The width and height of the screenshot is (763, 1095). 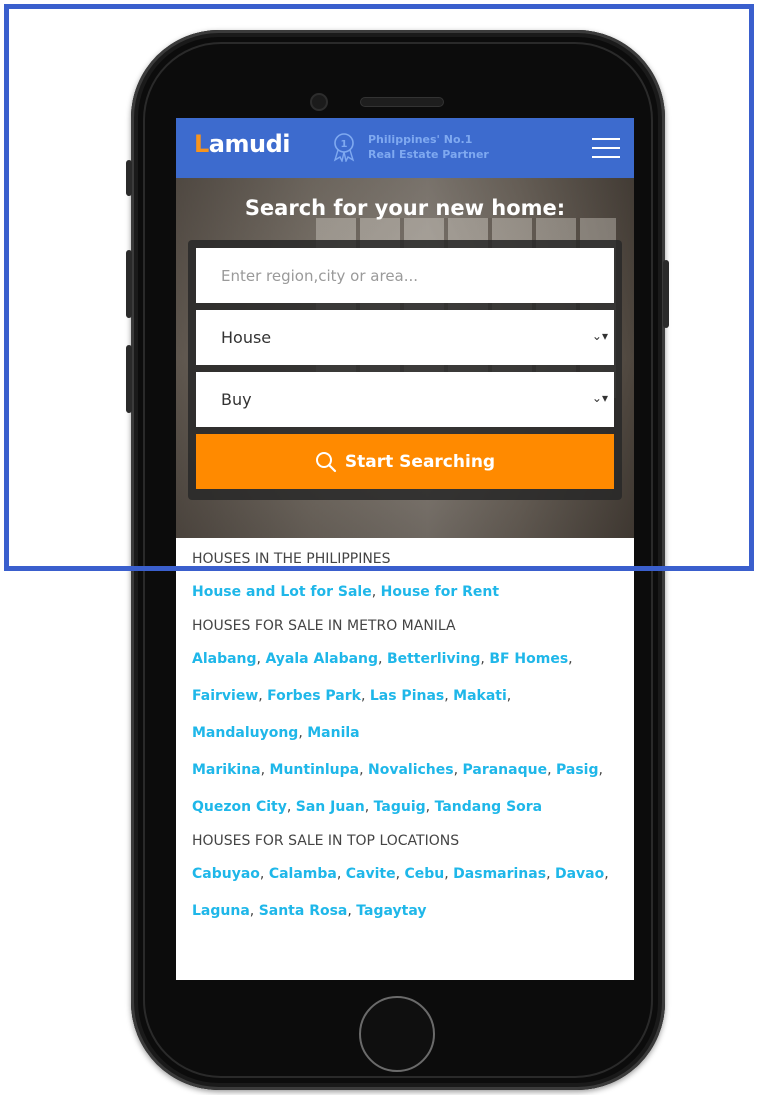 I want to click on location-link: Marikina, so click(x=226, y=770).